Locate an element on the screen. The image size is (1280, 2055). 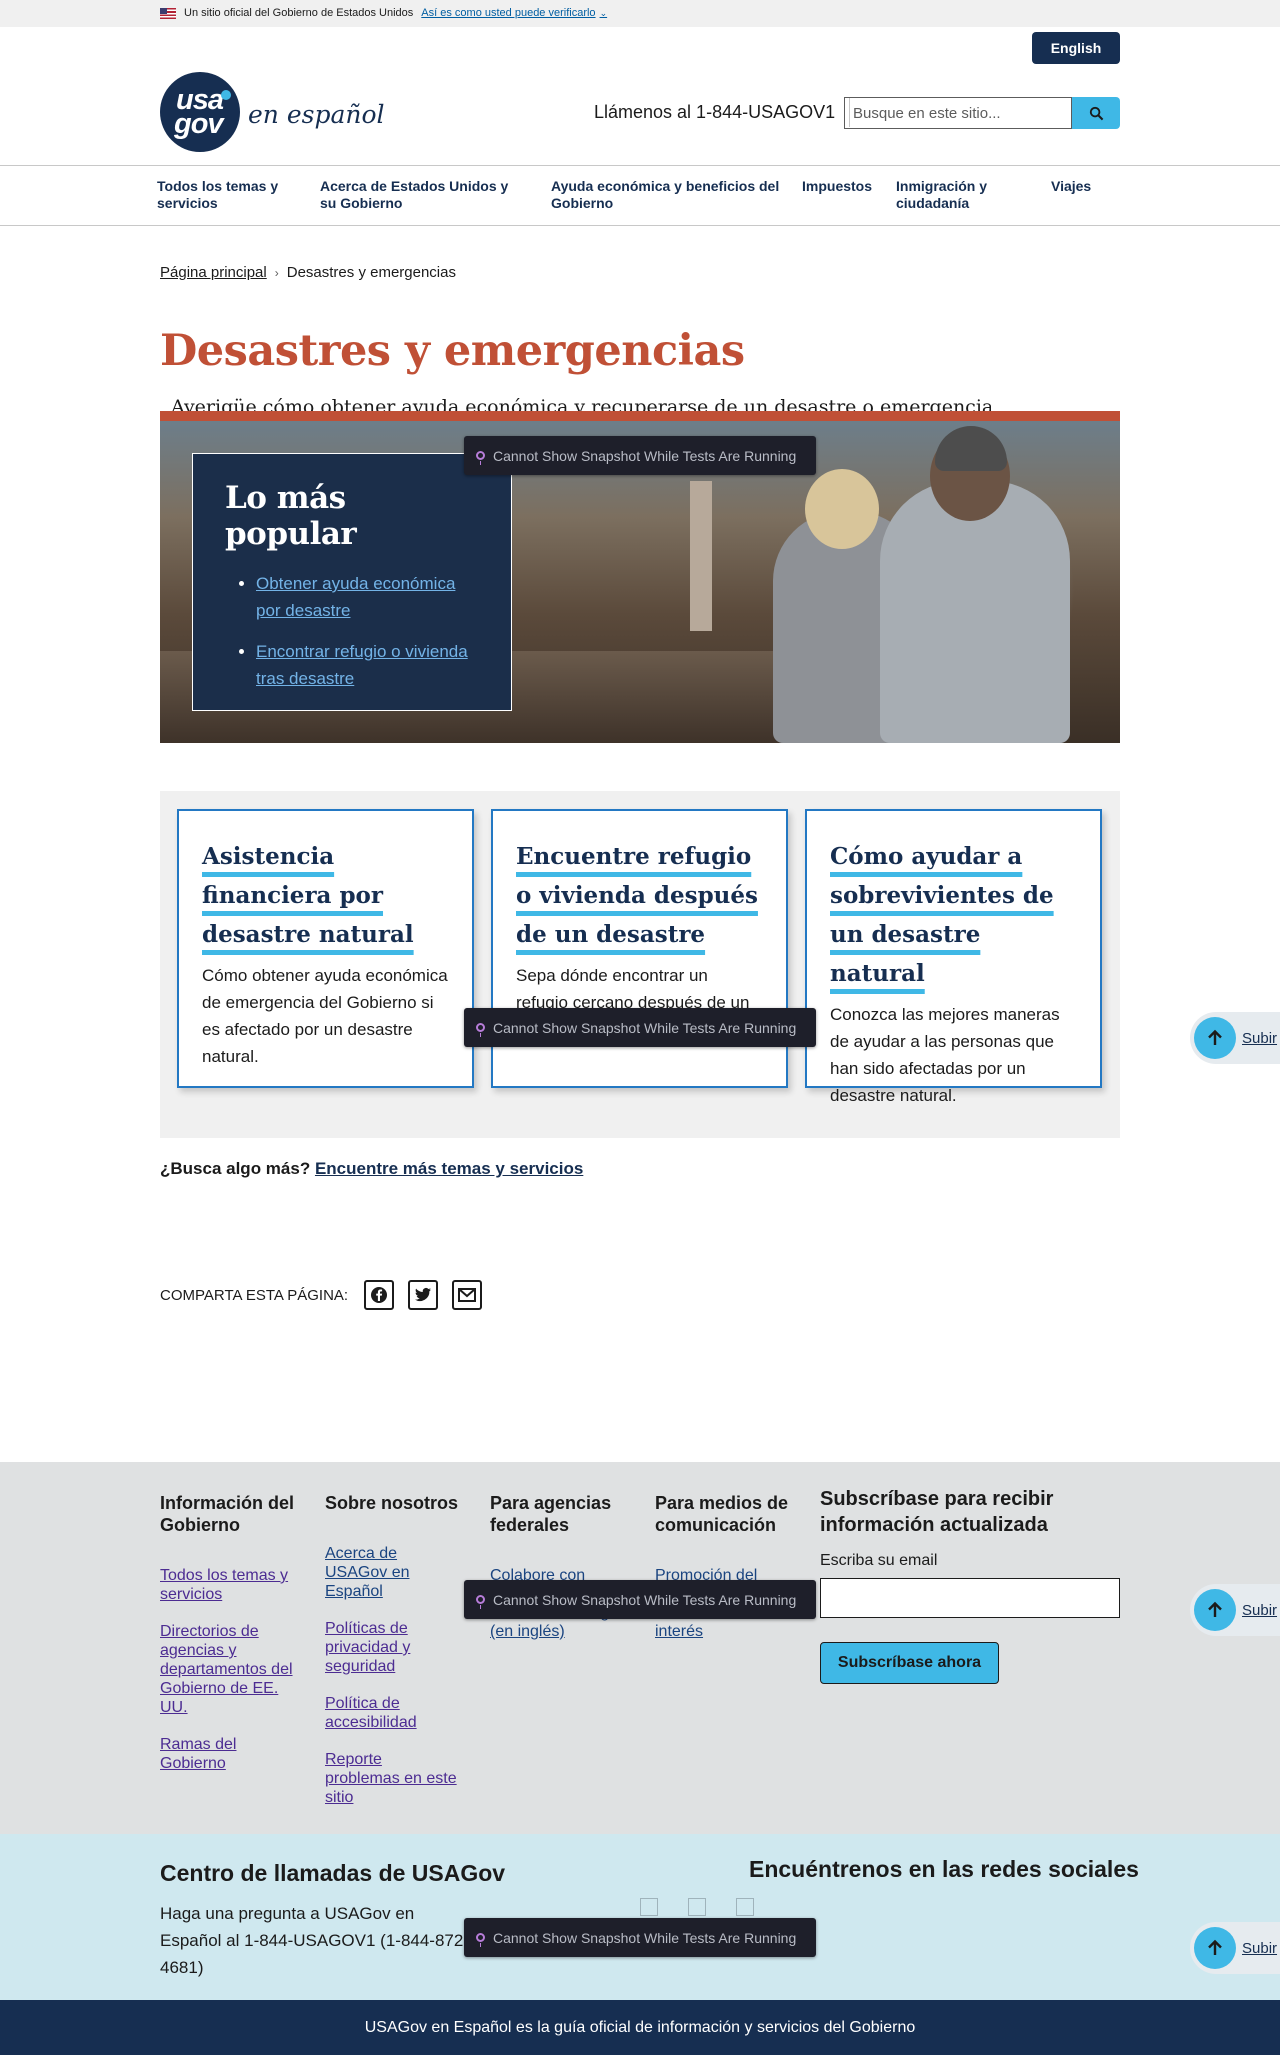
email-share-button is located at coordinates (467, 1295).